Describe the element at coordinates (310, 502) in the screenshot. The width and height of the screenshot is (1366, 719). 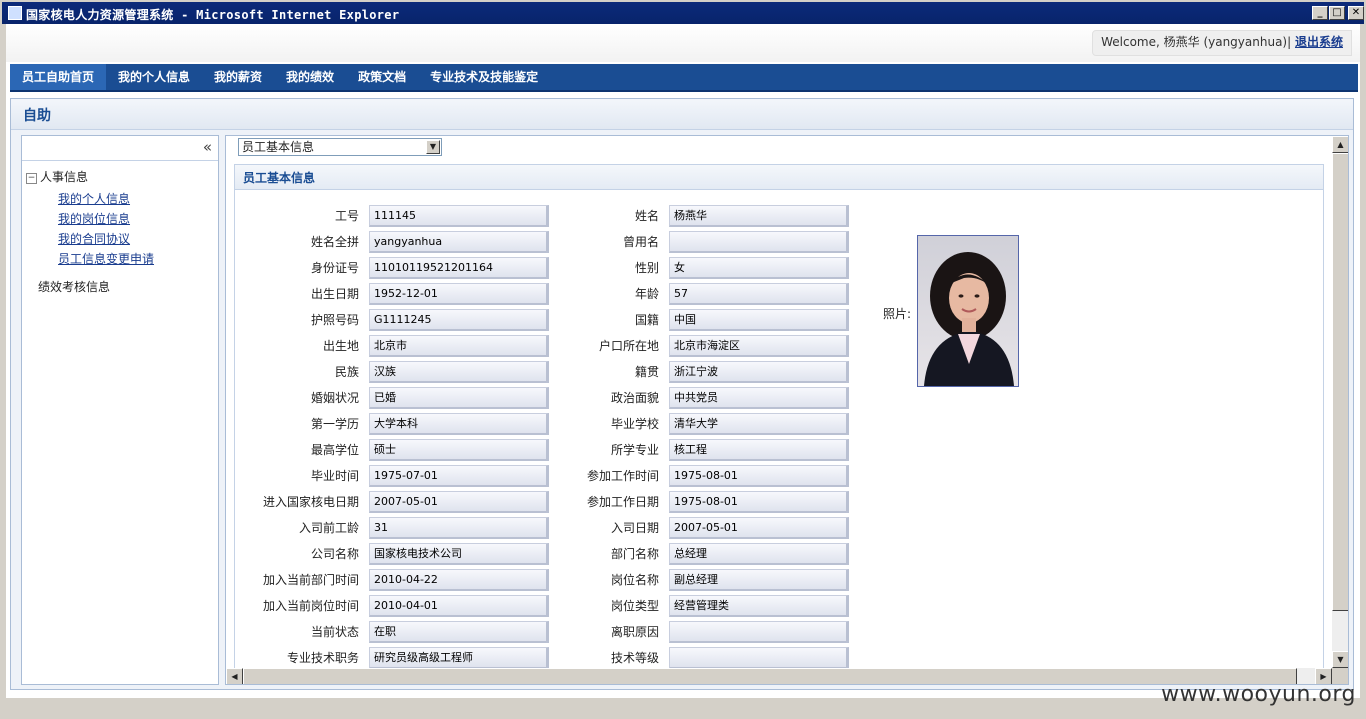
I see `field-label: 进入国家核电日期` at that location.